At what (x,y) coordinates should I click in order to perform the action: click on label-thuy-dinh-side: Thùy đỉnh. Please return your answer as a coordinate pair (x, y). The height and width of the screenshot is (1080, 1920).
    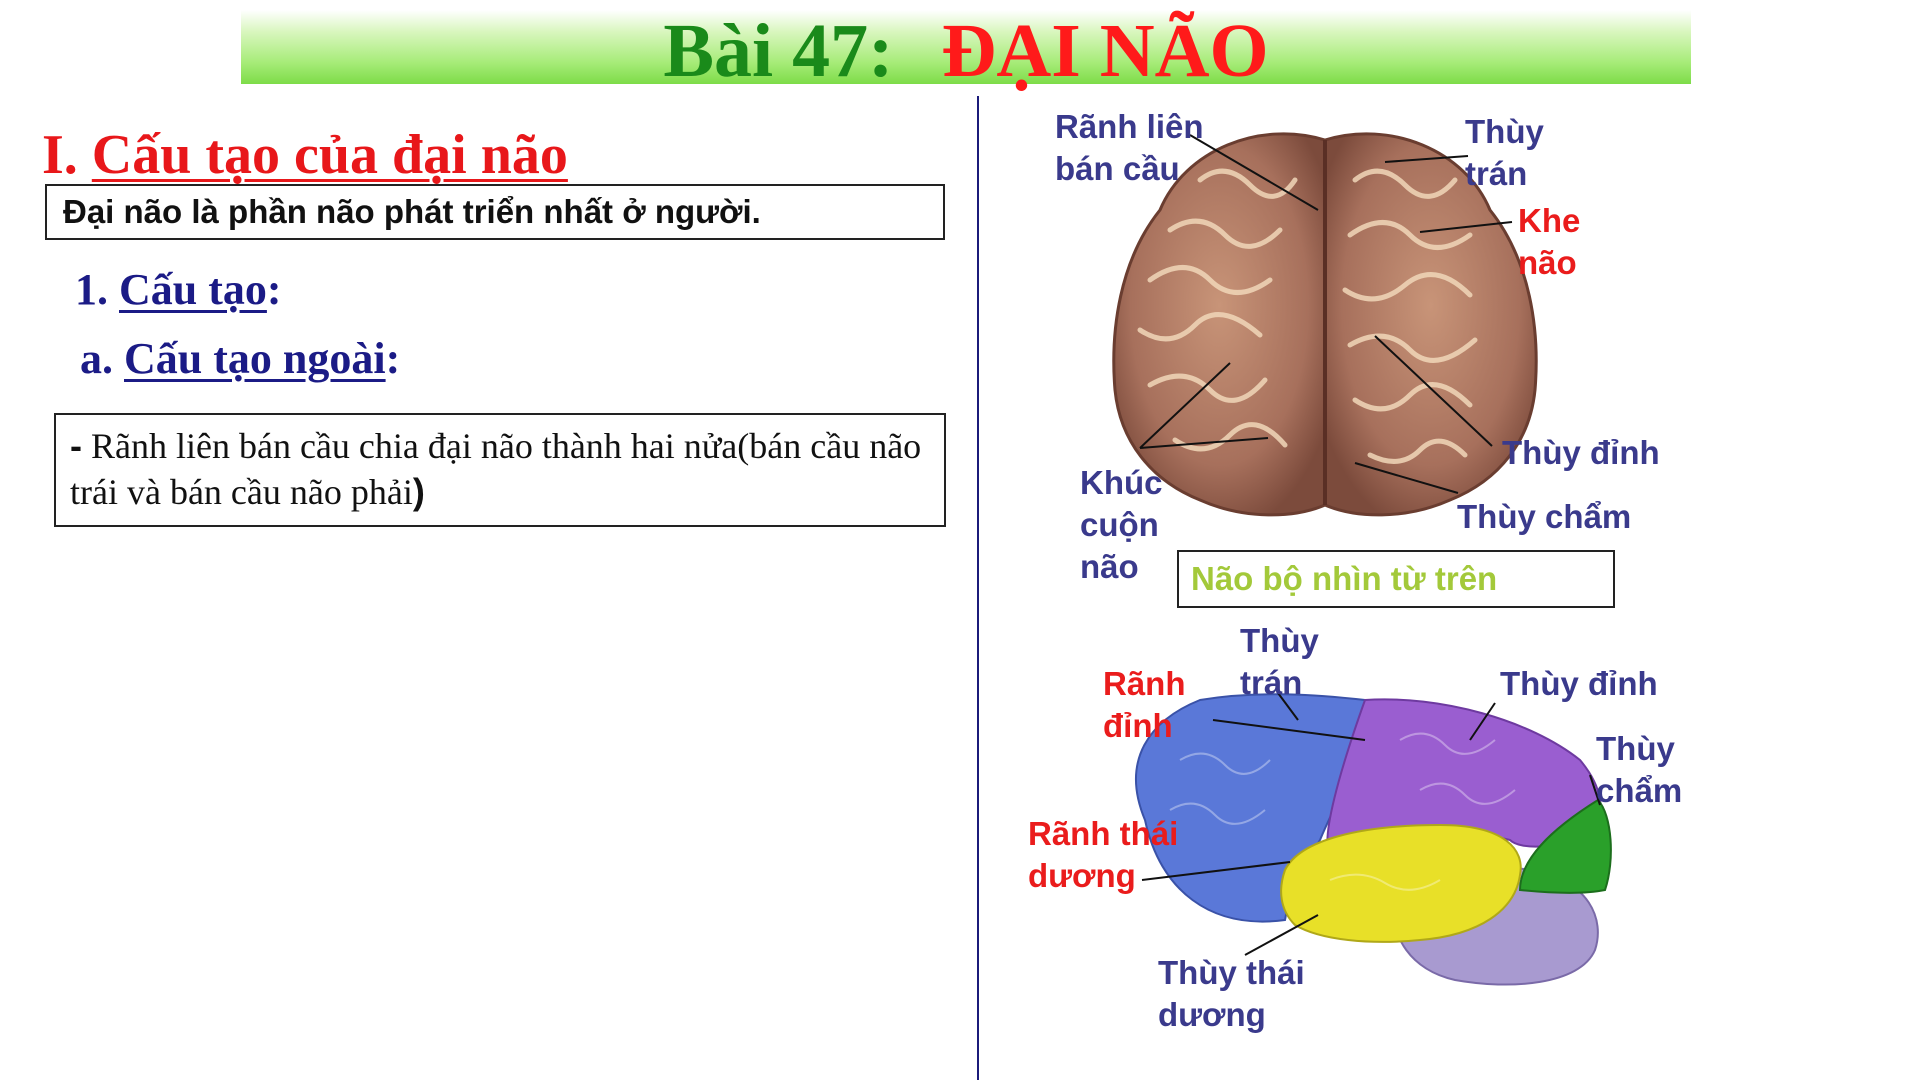
    Looking at the image, I should click on (1579, 683).